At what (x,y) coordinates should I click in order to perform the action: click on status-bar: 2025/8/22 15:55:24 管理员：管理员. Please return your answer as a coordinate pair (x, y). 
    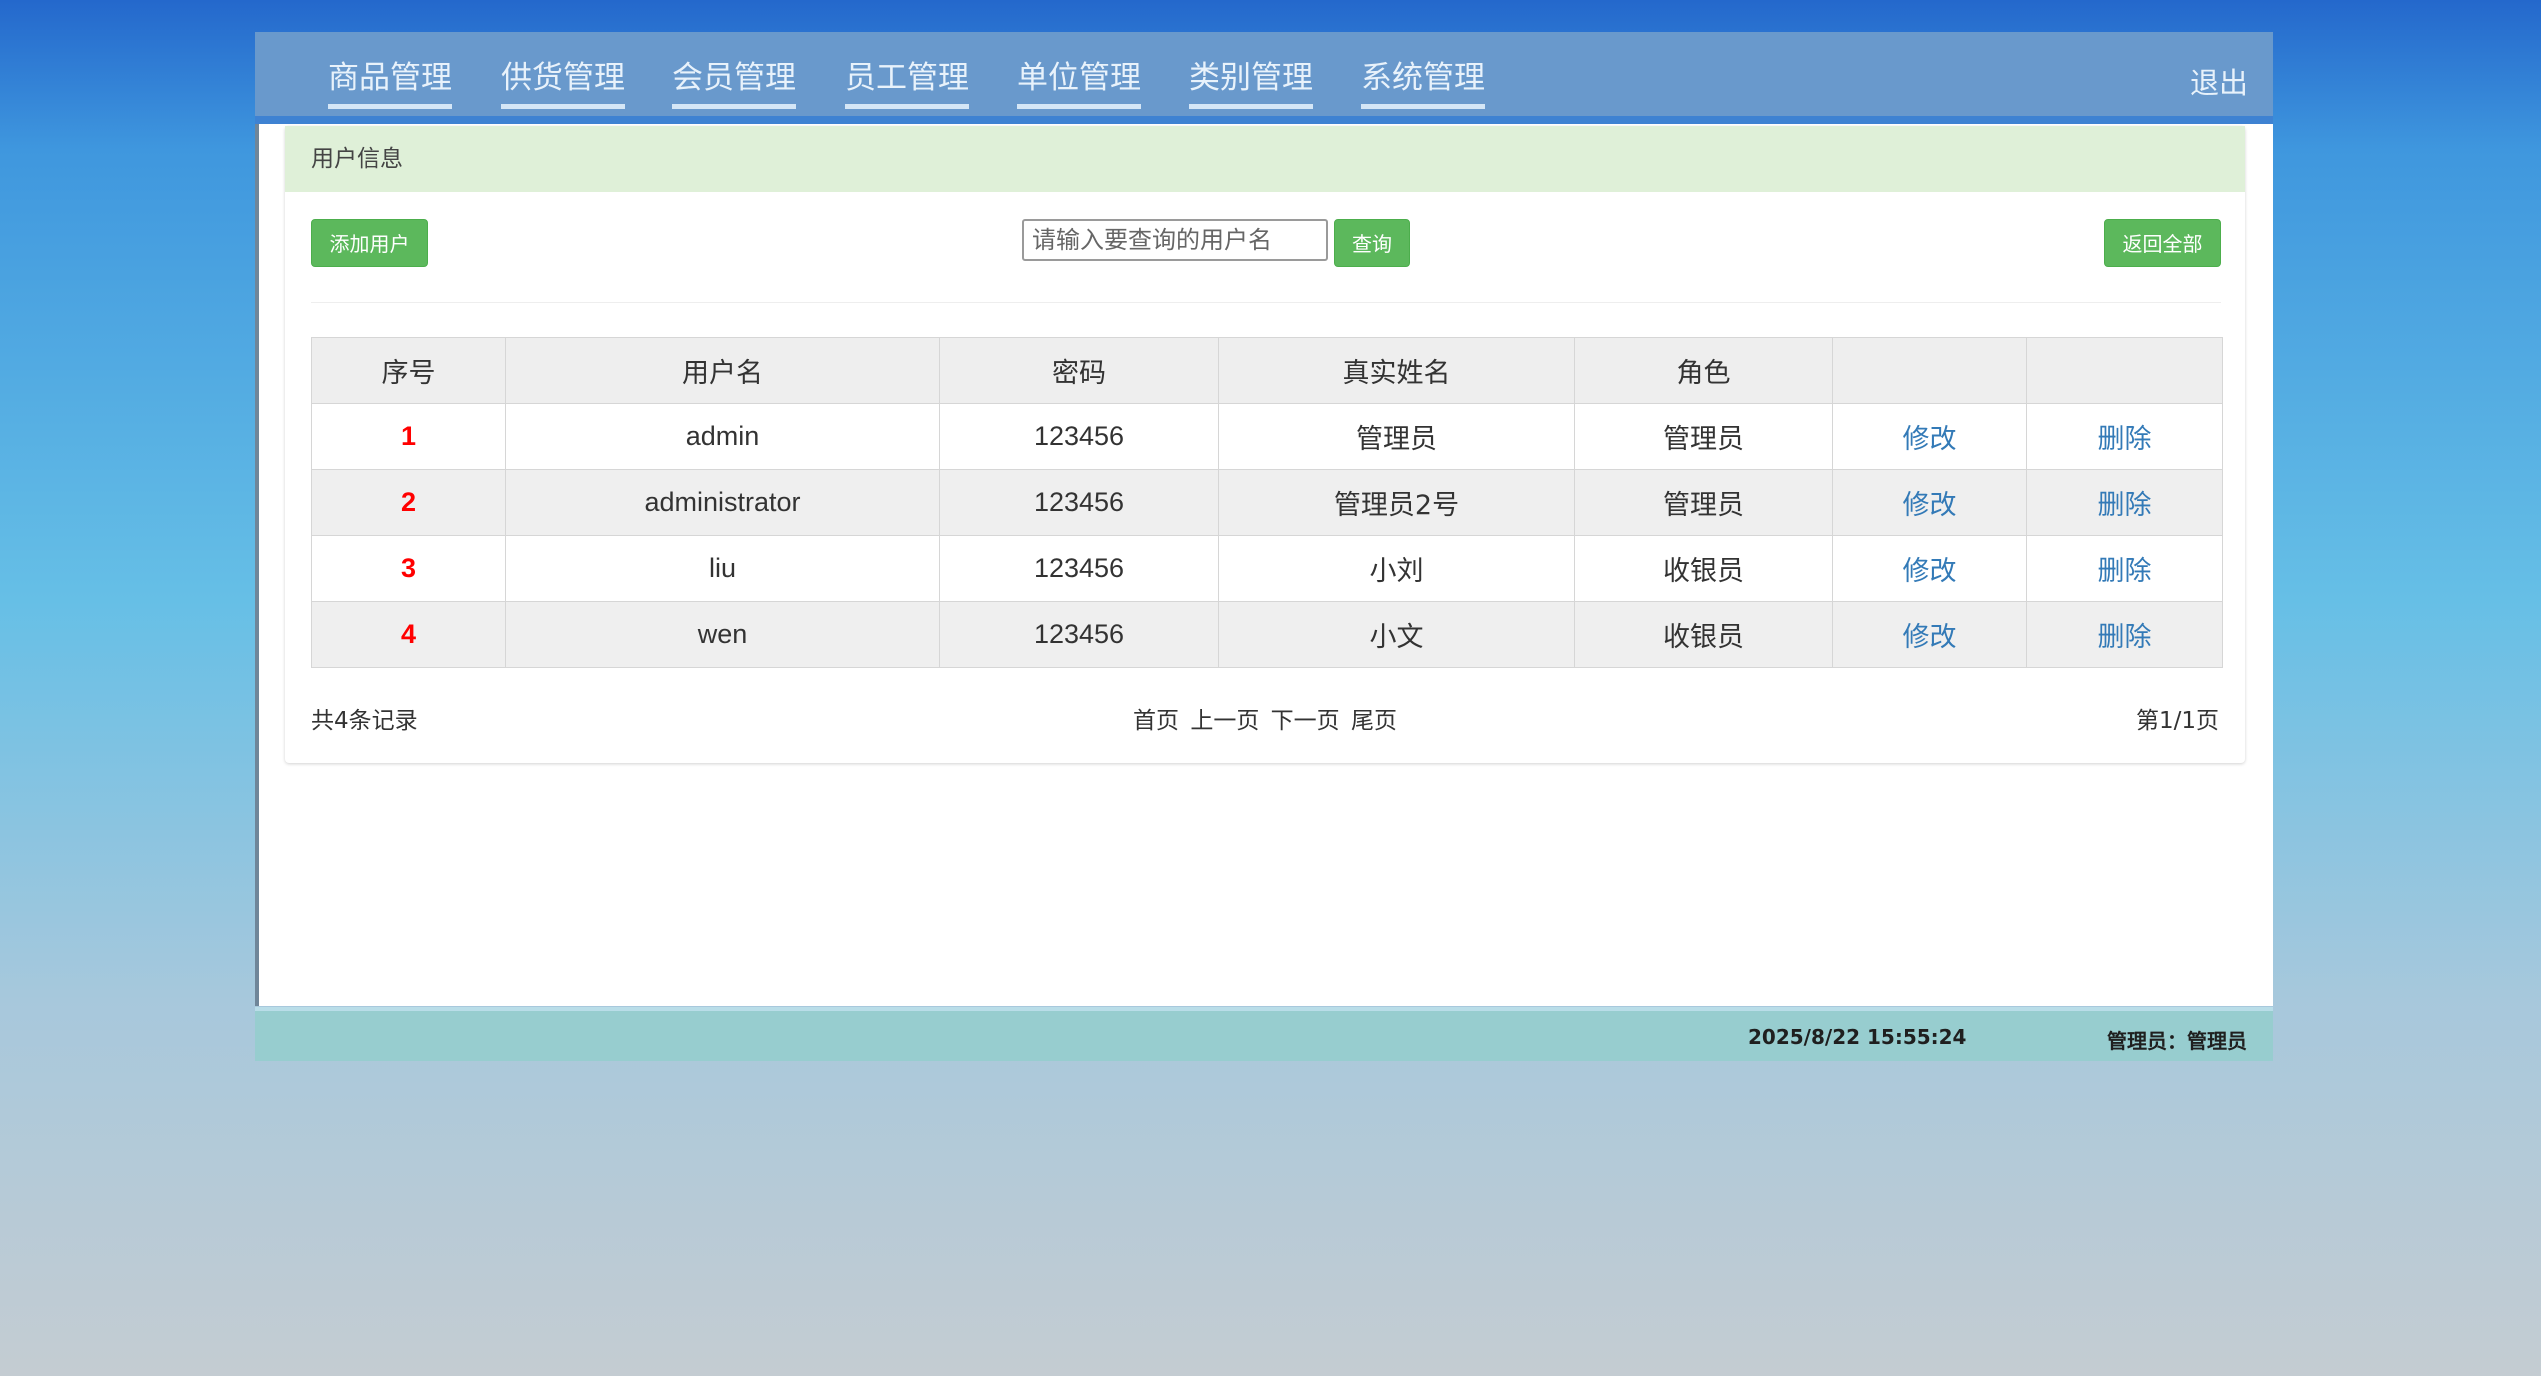
    Looking at the image, I should click on (1264, 1034).